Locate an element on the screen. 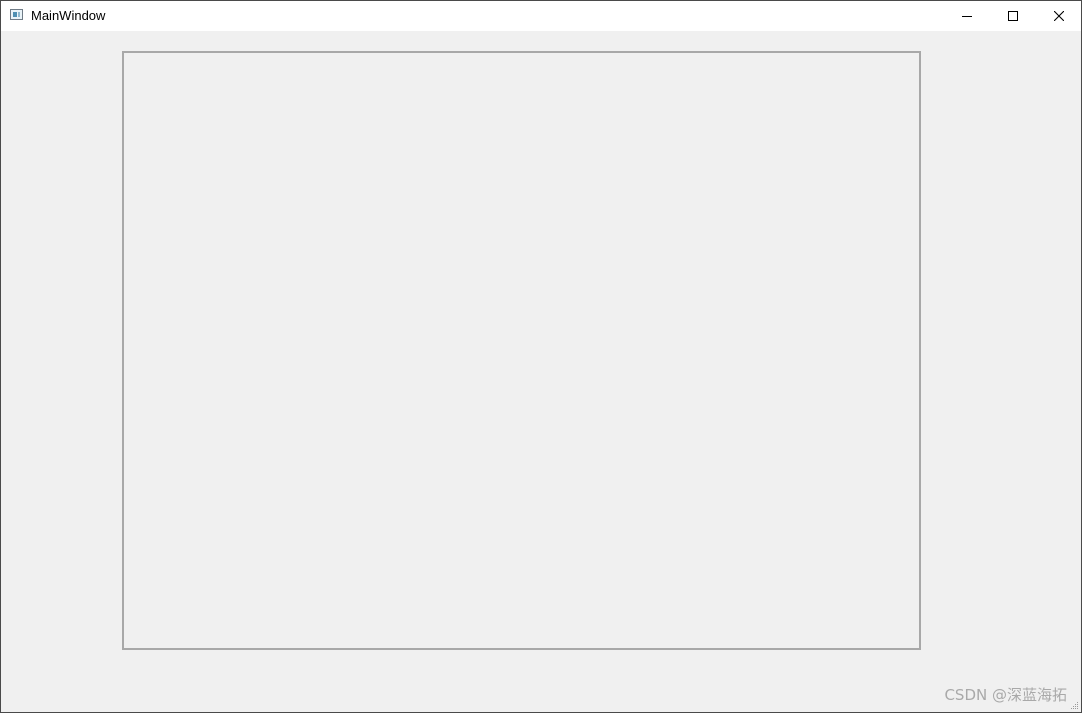 This screenshot has width=1082, height=713. resize-grip-icon is located at coordinates (1074, 705).